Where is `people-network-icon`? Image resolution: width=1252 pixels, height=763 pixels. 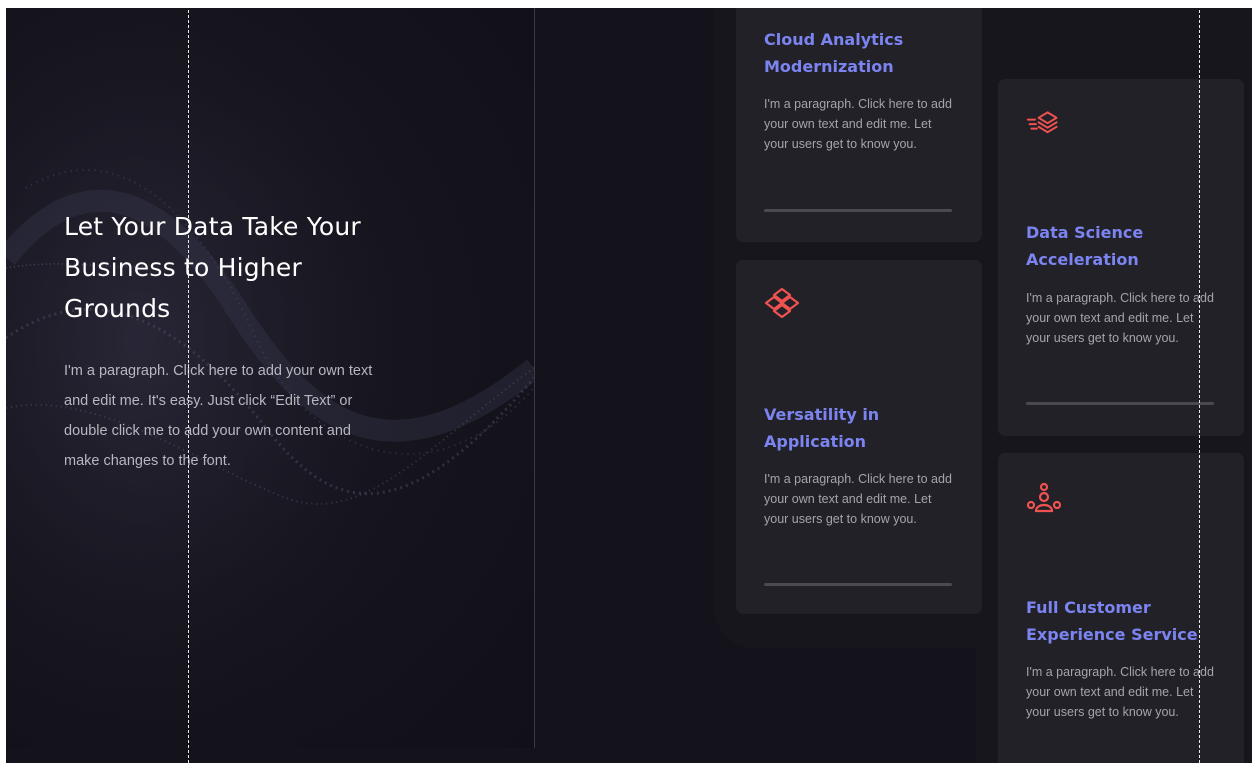 people-network-icon is located at coordinates (1044, 497).